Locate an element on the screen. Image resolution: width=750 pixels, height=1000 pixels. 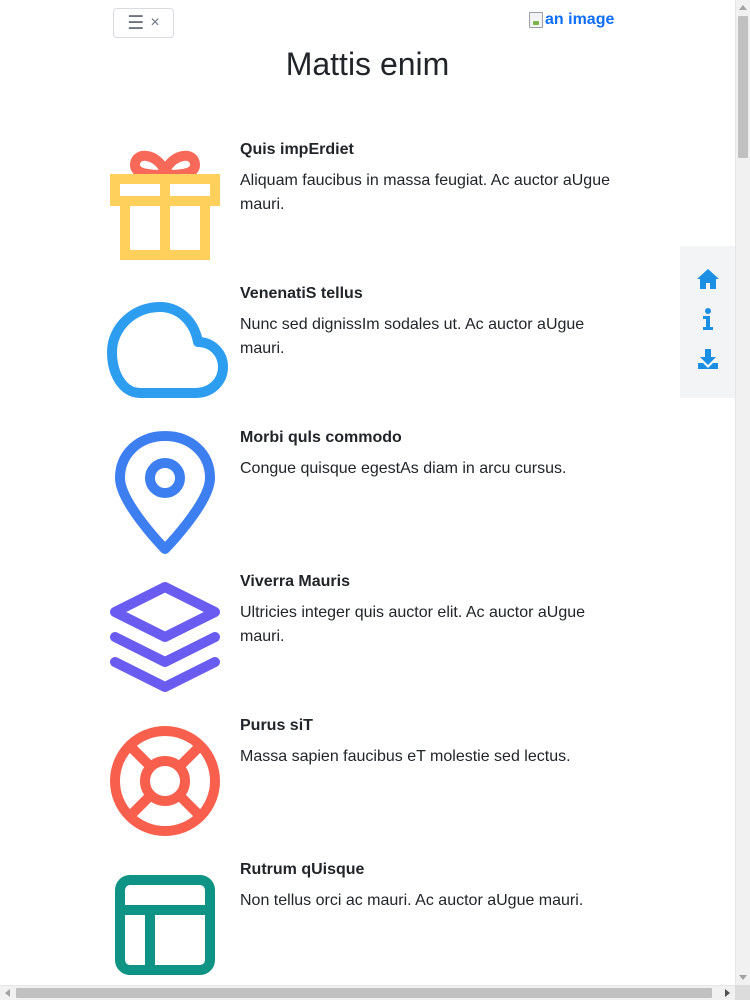
horizontal-scrollbar is located at coordinates (367, 992).